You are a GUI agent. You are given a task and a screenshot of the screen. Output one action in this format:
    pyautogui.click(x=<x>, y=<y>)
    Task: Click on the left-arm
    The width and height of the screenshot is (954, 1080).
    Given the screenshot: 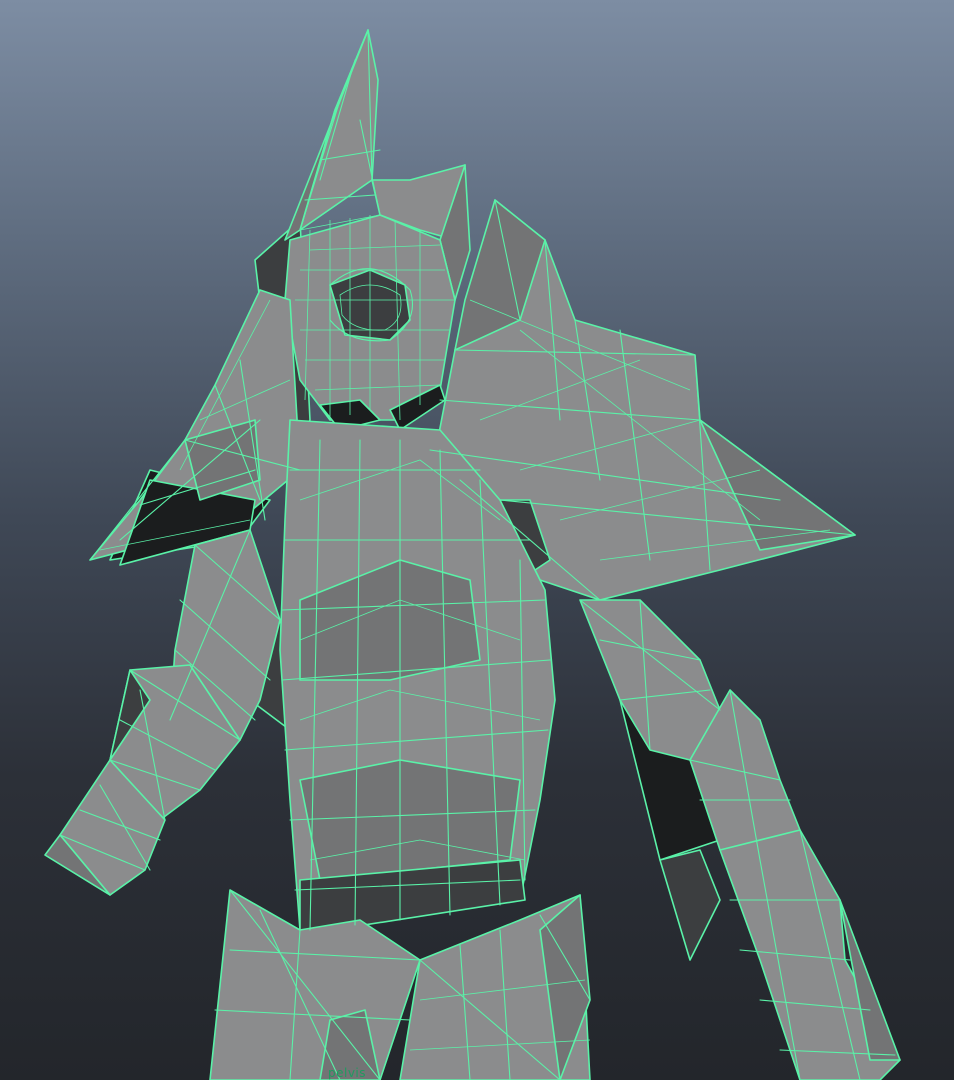 What is the action you would take?
    pyautogui.click(x=162, y=712)
    